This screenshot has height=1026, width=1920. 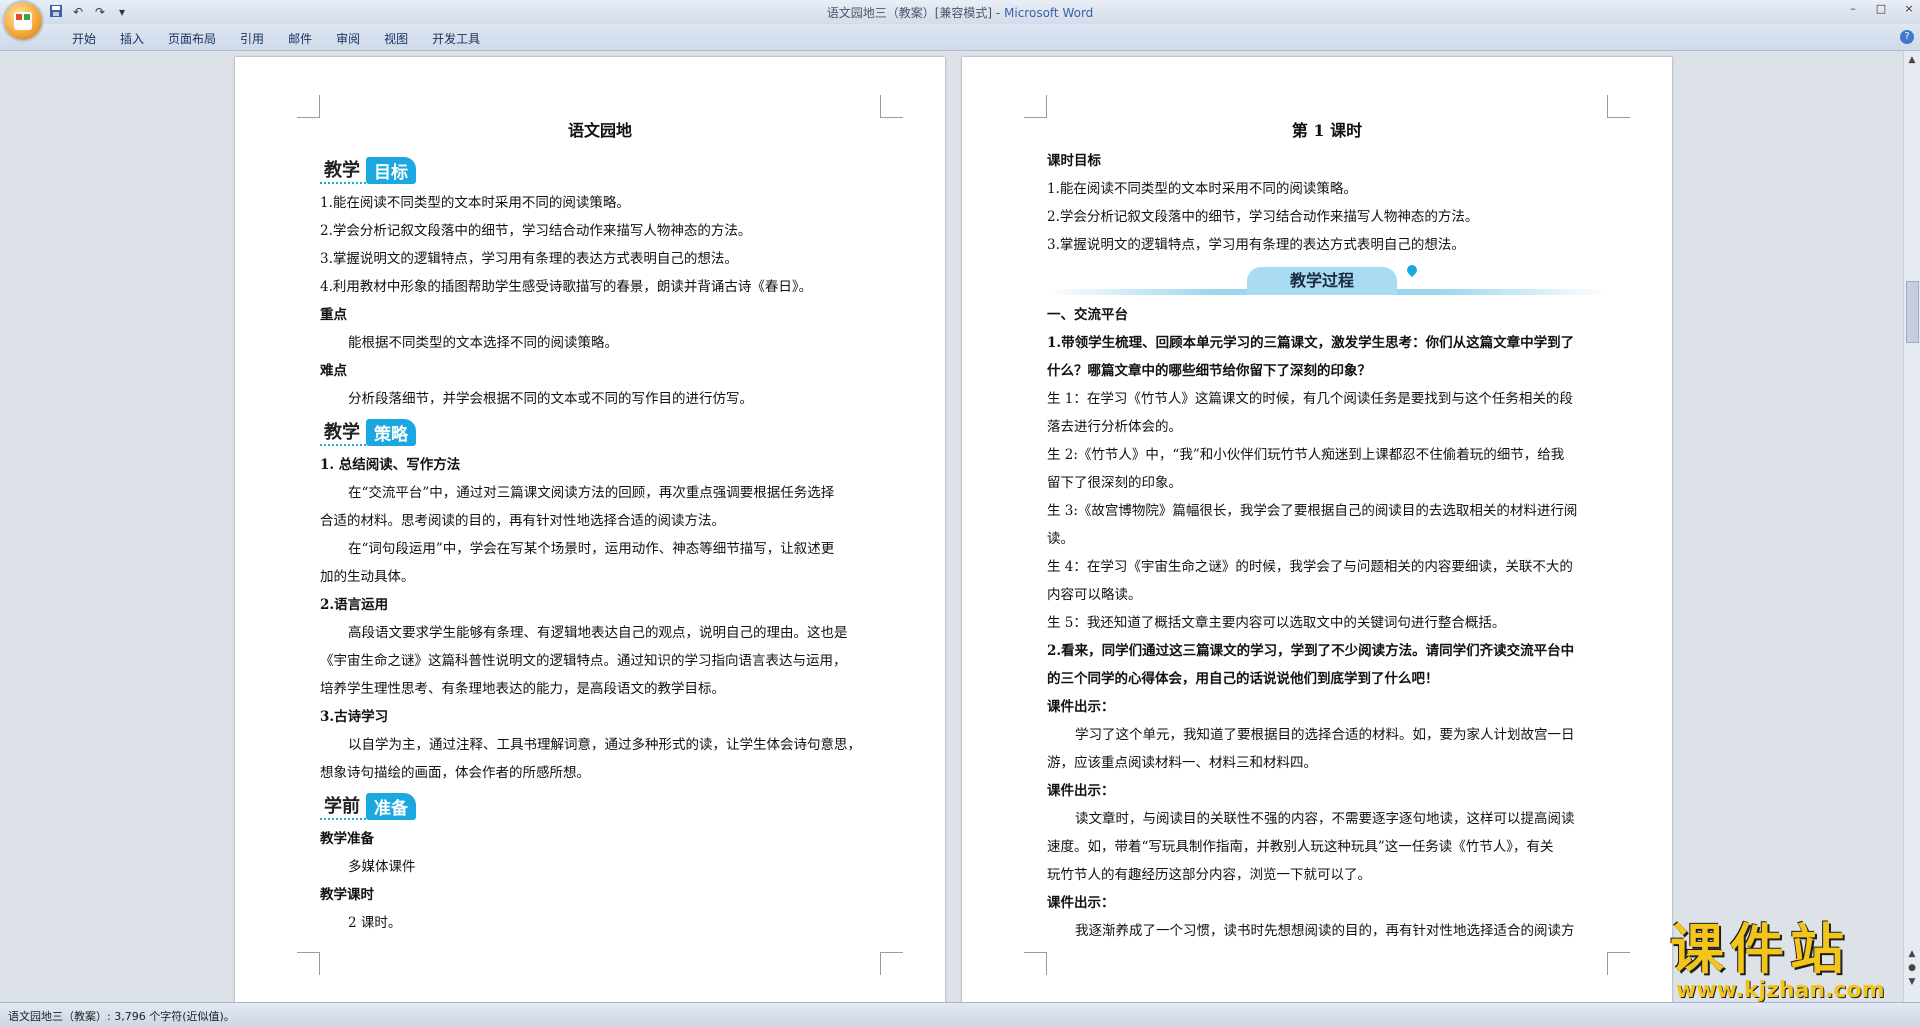 I want to click on scroll-up-icon: ▲, so click(x=1912, y=60).